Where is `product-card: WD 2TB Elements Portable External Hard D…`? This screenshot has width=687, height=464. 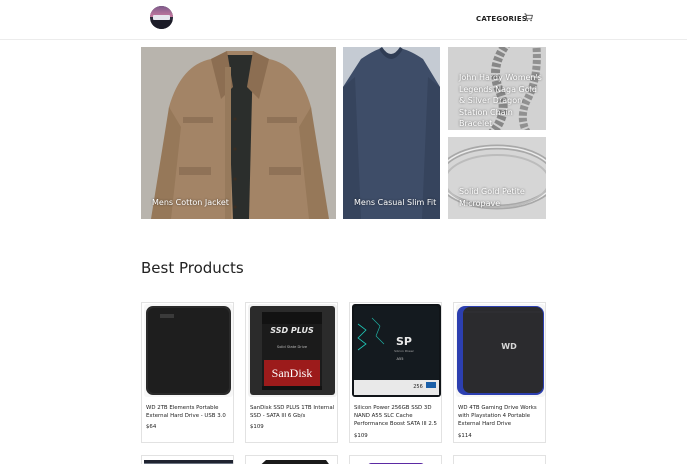 product-card: WD 2TB Elements Portable External Hard D… is located at coordinates (187, 372).